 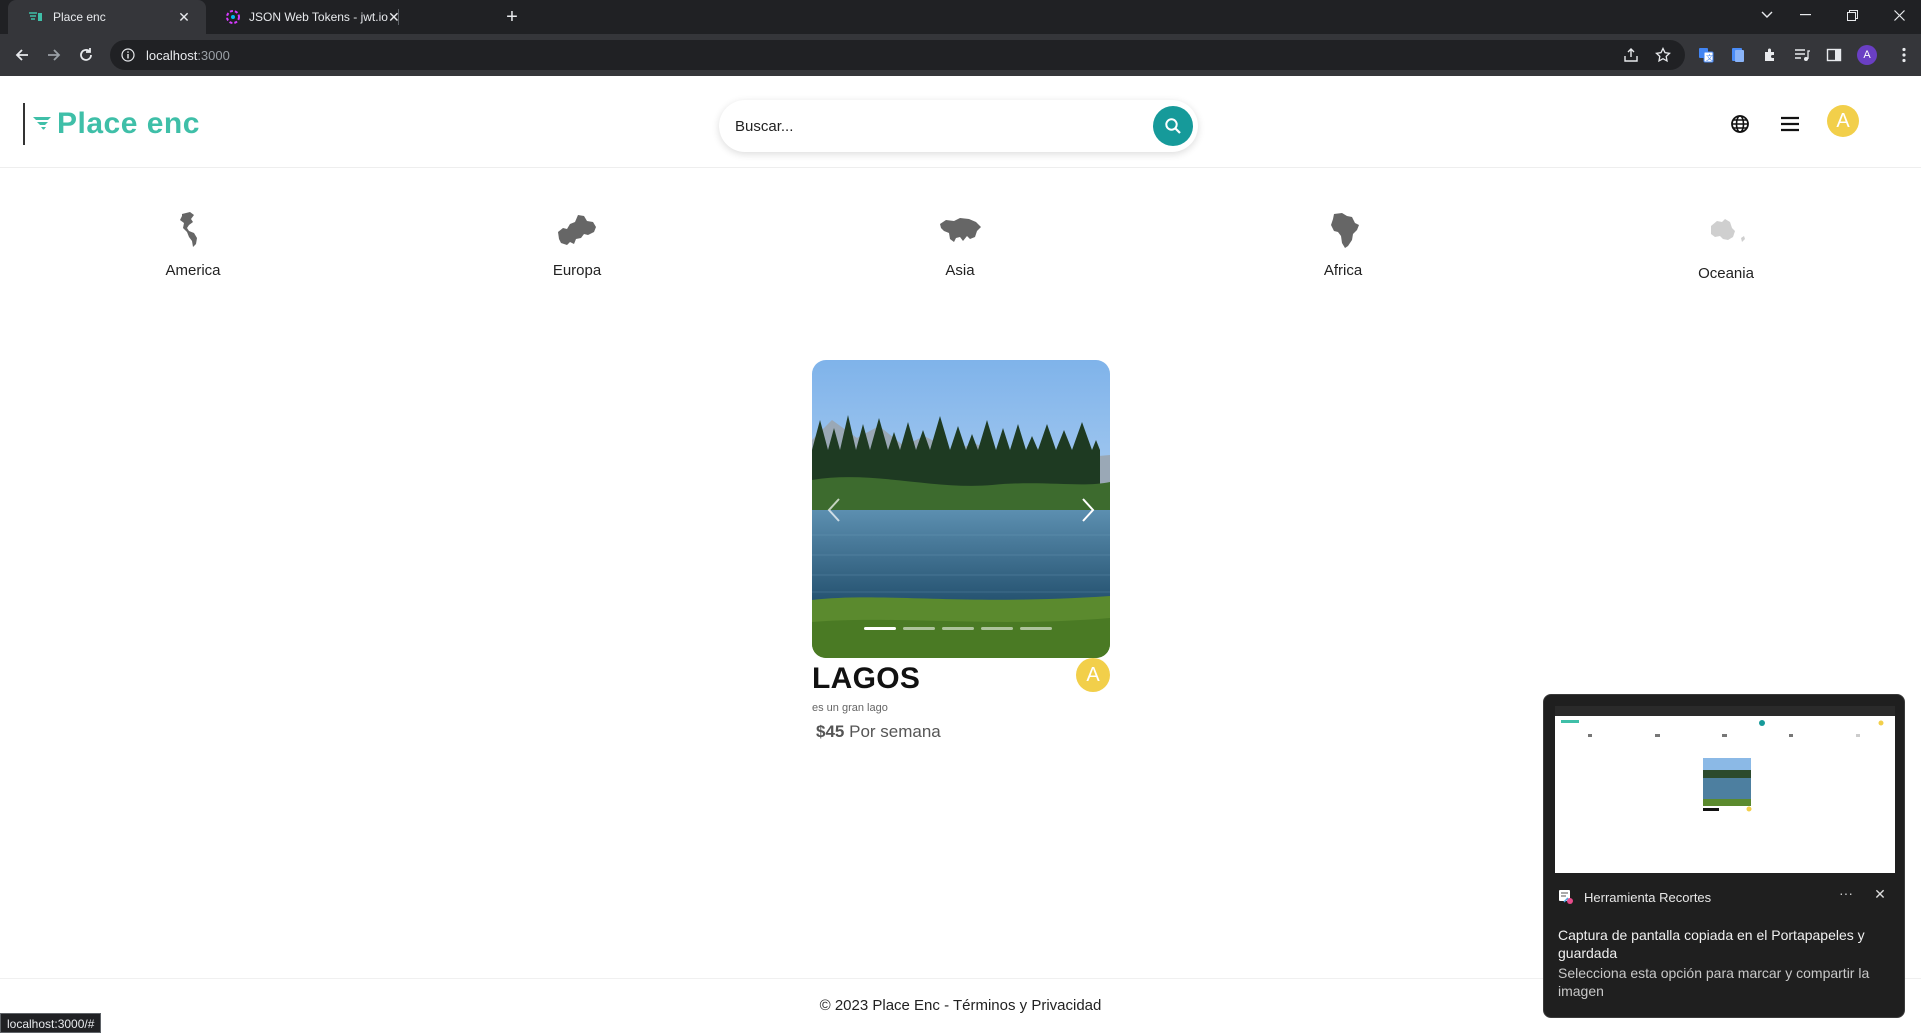 I want to click on globe-icon, so click(x=1740, y=124).